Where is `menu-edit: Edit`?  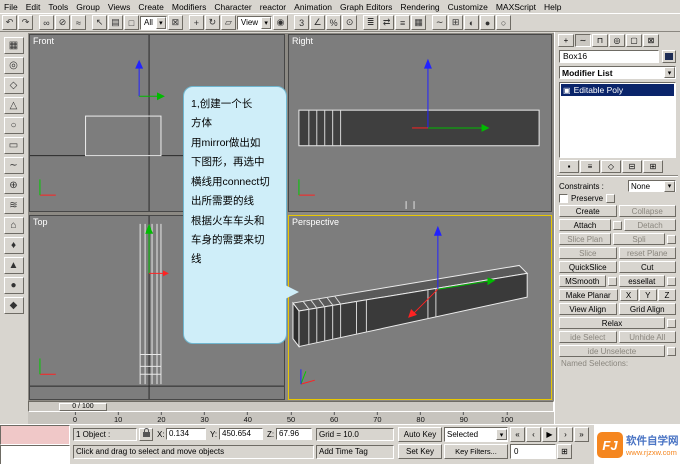 menu-edit: Edit is located at coordinates (33, 7).